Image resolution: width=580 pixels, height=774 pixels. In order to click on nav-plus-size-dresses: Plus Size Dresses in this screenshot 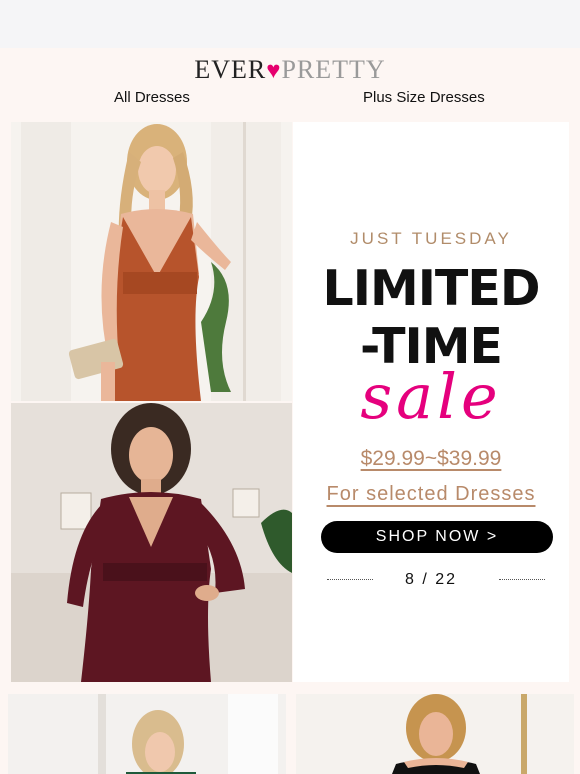, I will do `click(424, 97)`.